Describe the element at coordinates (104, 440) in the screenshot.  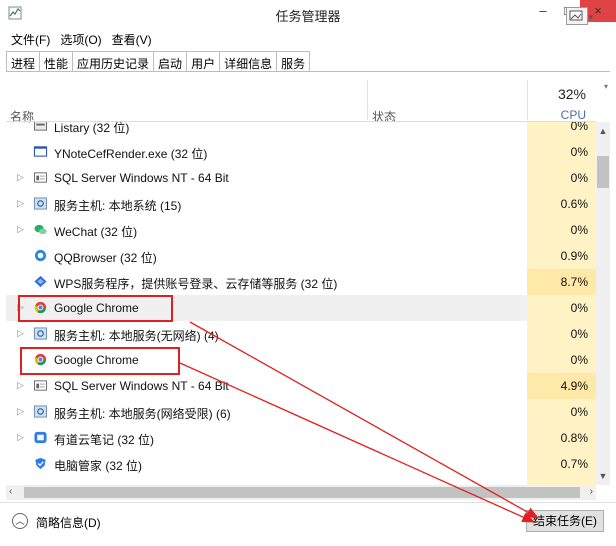
I see `process-name: 有道云笔记 (32 位)` at that location.